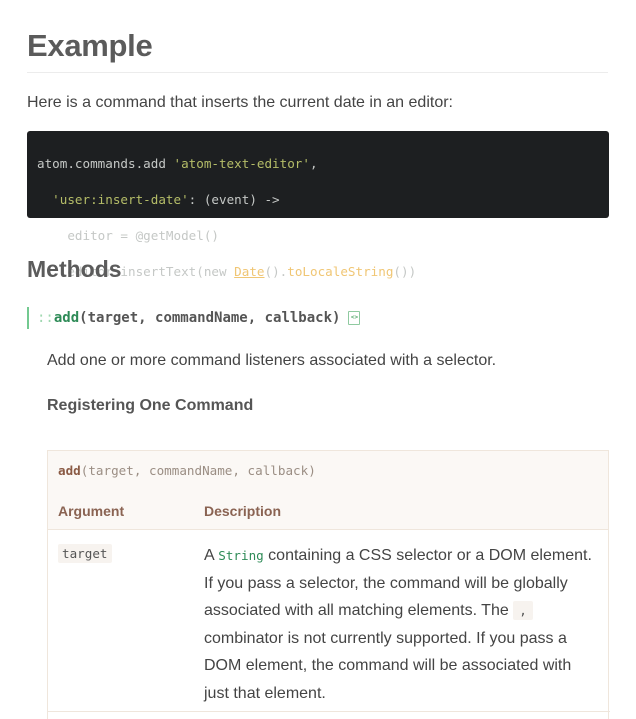 The width and height of the screenshot is (636, 719). What do you see at coordinates (234, 199) in the screenshot?
I see `code-token: : (event) ->` at bounding box center [234, 199].